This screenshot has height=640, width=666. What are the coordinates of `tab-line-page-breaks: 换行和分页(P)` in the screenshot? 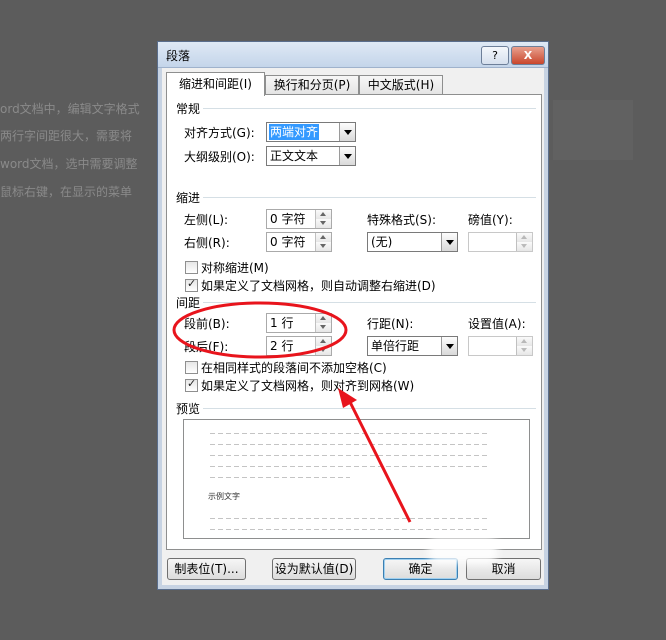 It's located at (312, 85).